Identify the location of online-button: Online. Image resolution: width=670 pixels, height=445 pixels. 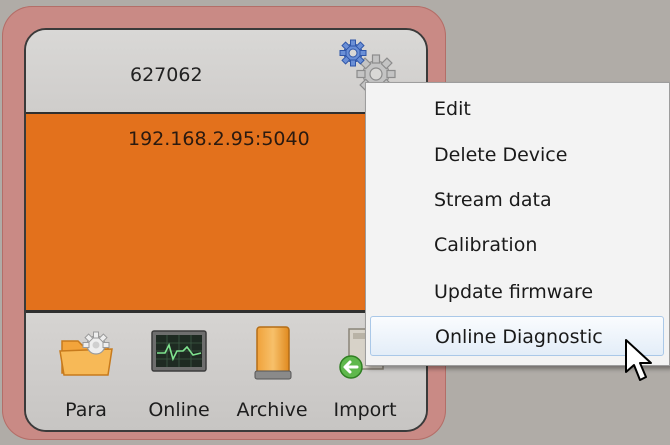
(179, 373).